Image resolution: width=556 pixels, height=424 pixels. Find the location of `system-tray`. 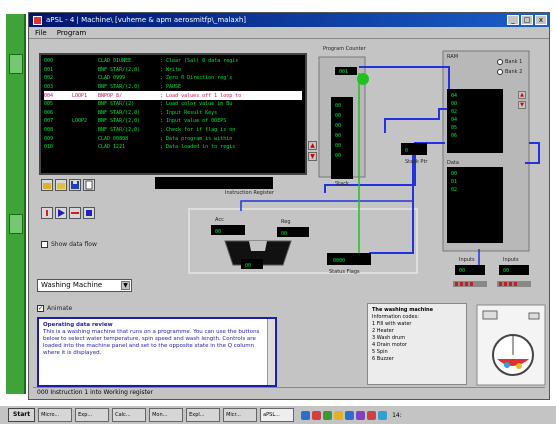

system-tray is located at coordinates (344, 415).